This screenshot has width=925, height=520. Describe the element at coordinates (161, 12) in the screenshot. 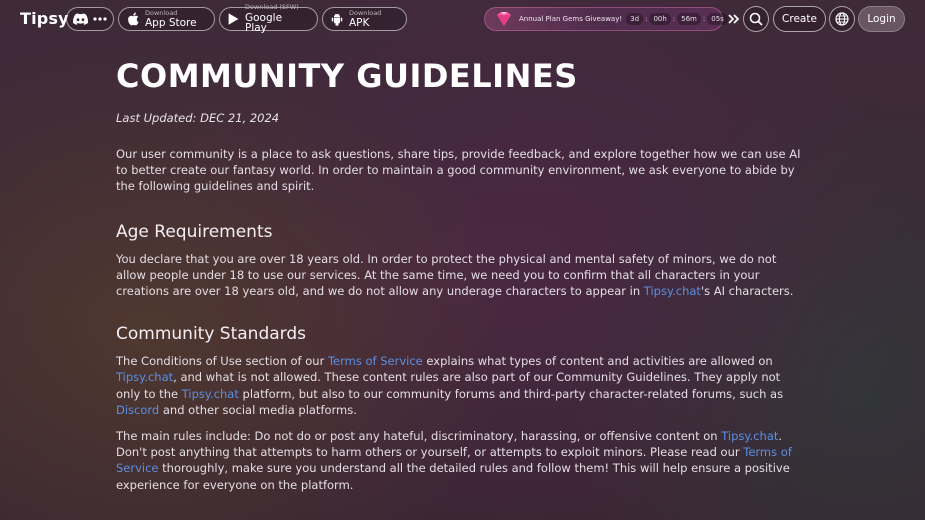

I see `app-store-small-label: Download` at that location.